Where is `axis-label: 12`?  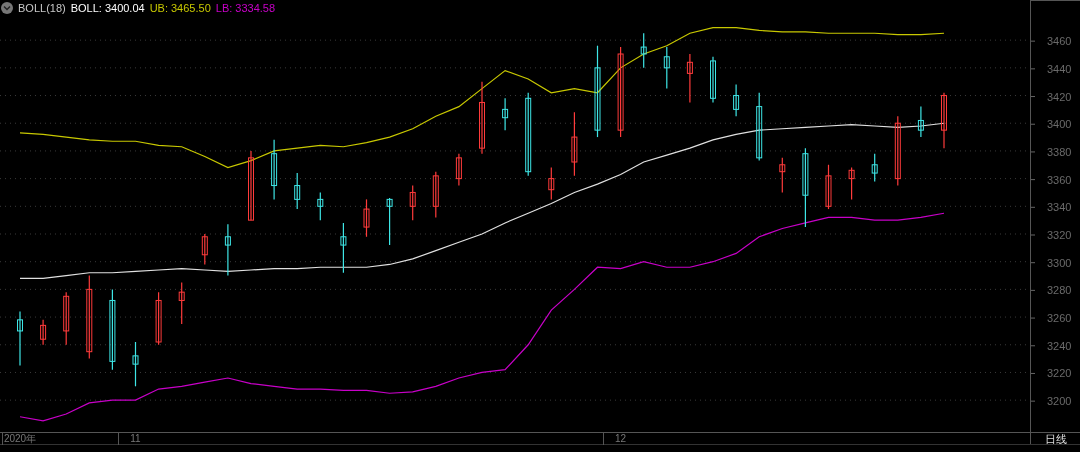 axis-label: 12 is located at coordinates (621, 439).